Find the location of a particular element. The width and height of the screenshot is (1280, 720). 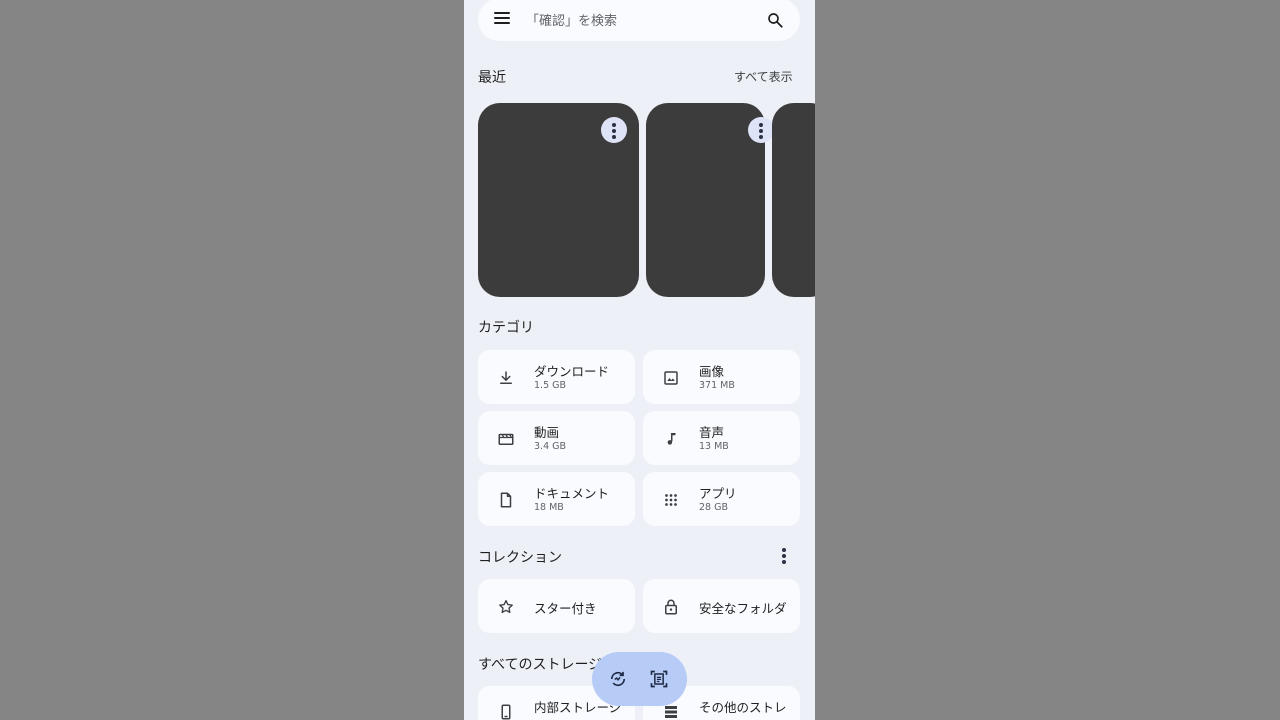

sync-clean-icon is located at coordinates (618, 679).